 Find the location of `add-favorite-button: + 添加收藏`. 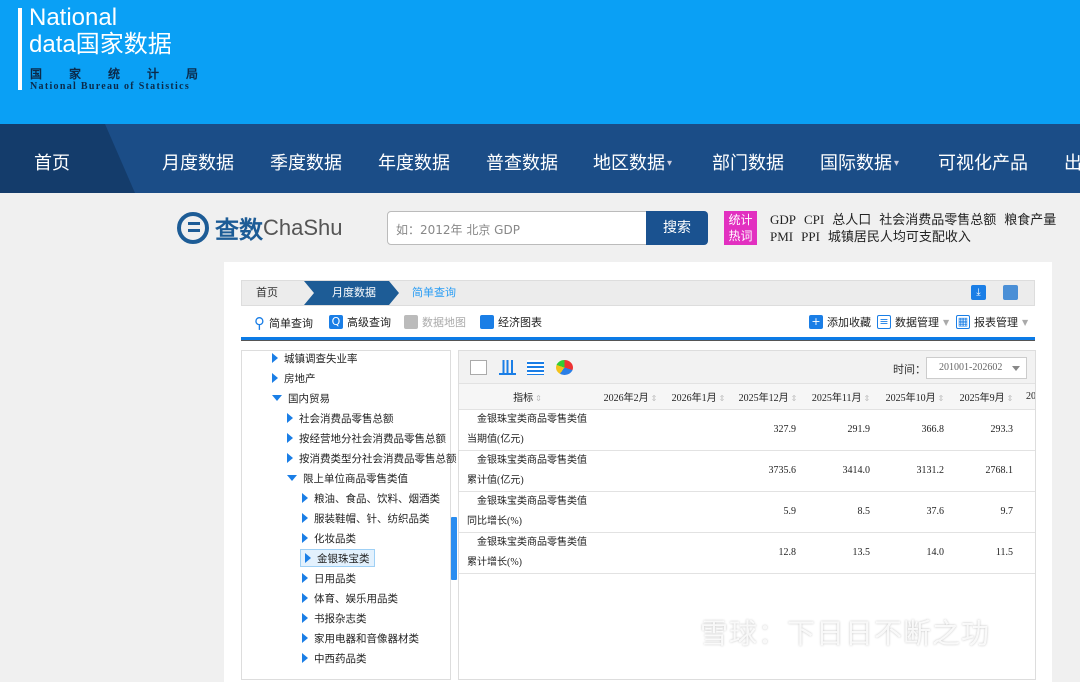

add-favorite-button: + 添加收藏 is located at coordinates (840, 322).